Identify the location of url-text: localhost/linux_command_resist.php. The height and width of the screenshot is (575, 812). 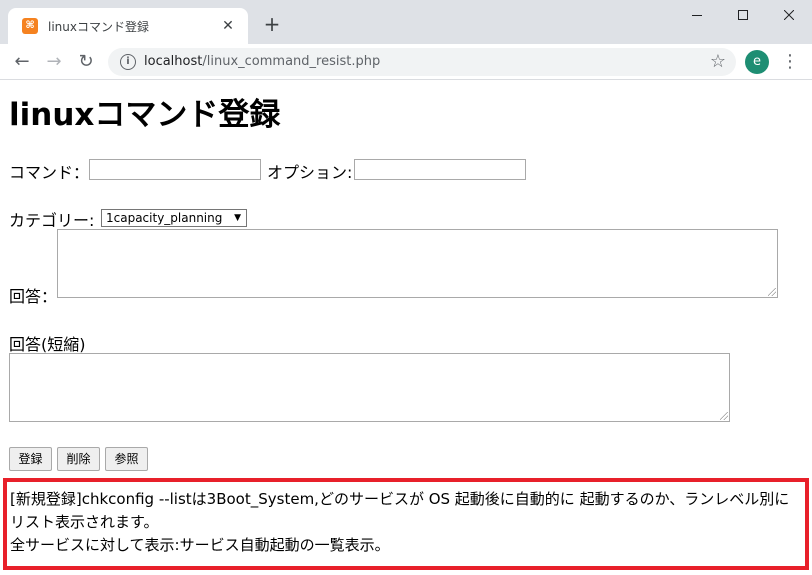
(262, 61).